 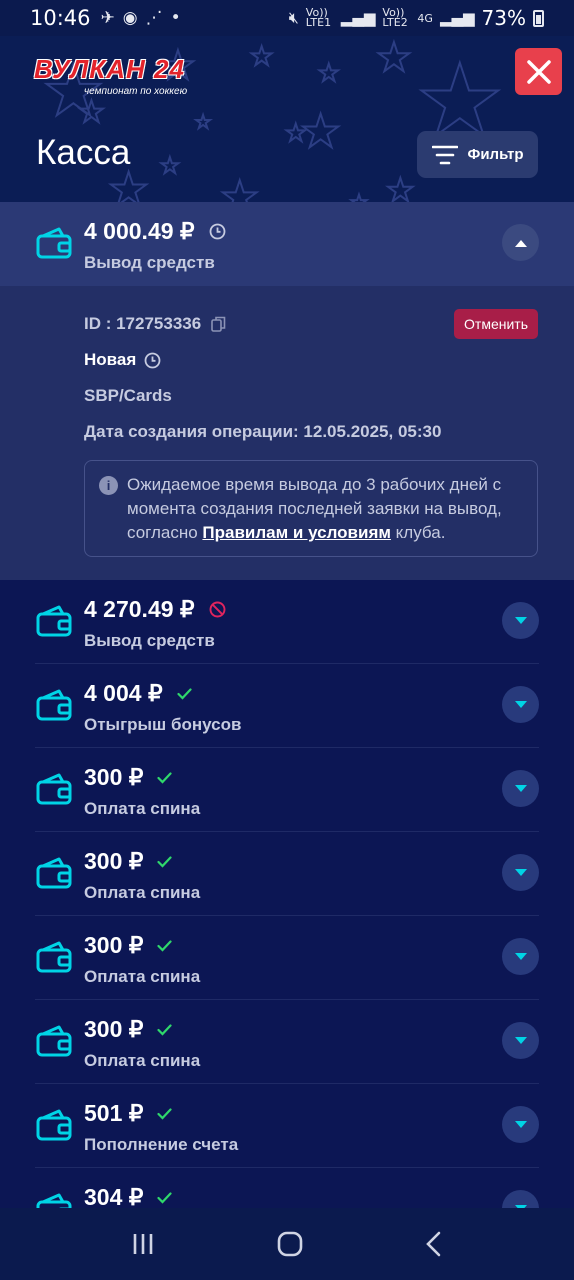 I want to click on collapse-button, so click(x=520, y=242).